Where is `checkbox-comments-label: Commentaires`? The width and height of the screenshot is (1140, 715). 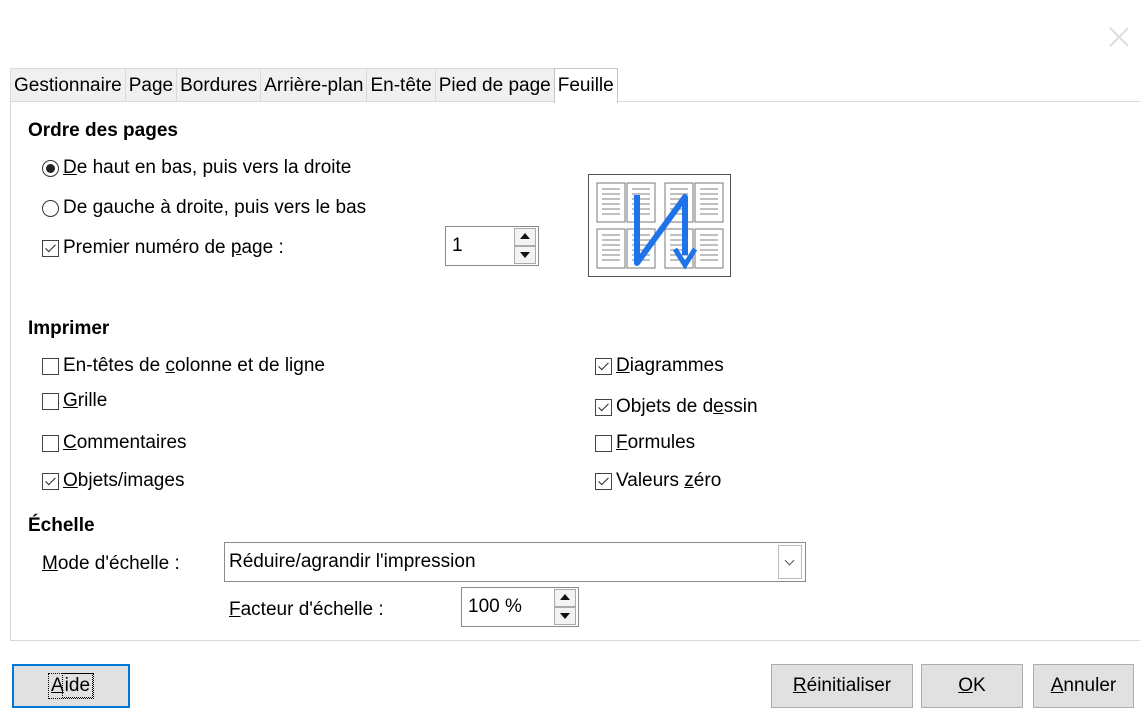
checkbox-comments-label: Commentaires is located at coordinates (125, 442).